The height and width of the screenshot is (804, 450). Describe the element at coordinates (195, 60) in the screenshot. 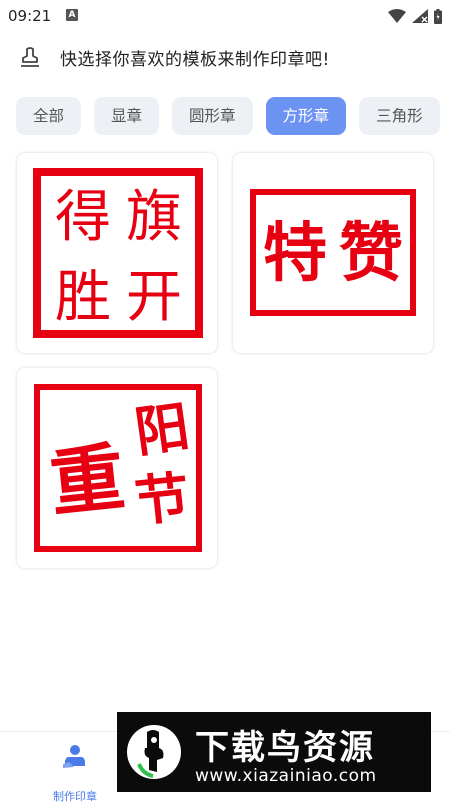

I see `page-title: 快选择你喜欢的模板来制作印章吧!` at that location.